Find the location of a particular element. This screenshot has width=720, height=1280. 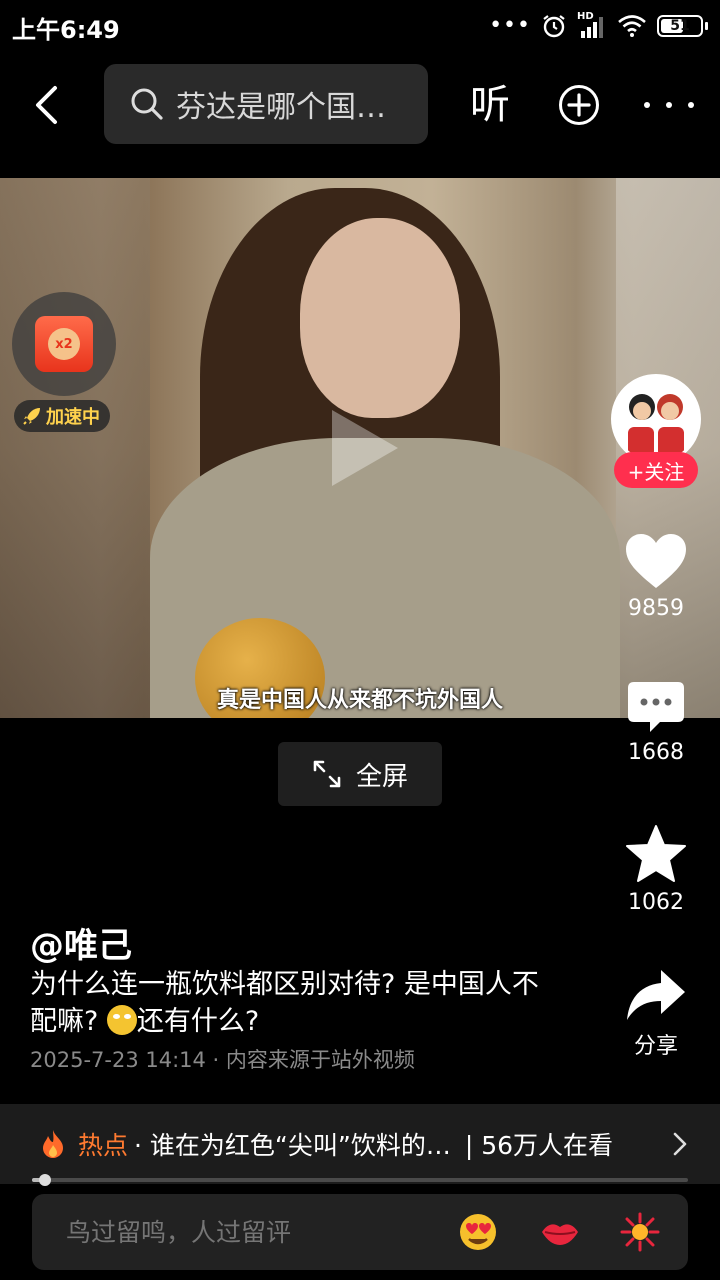

back-button is located at coordinates (46, 105).